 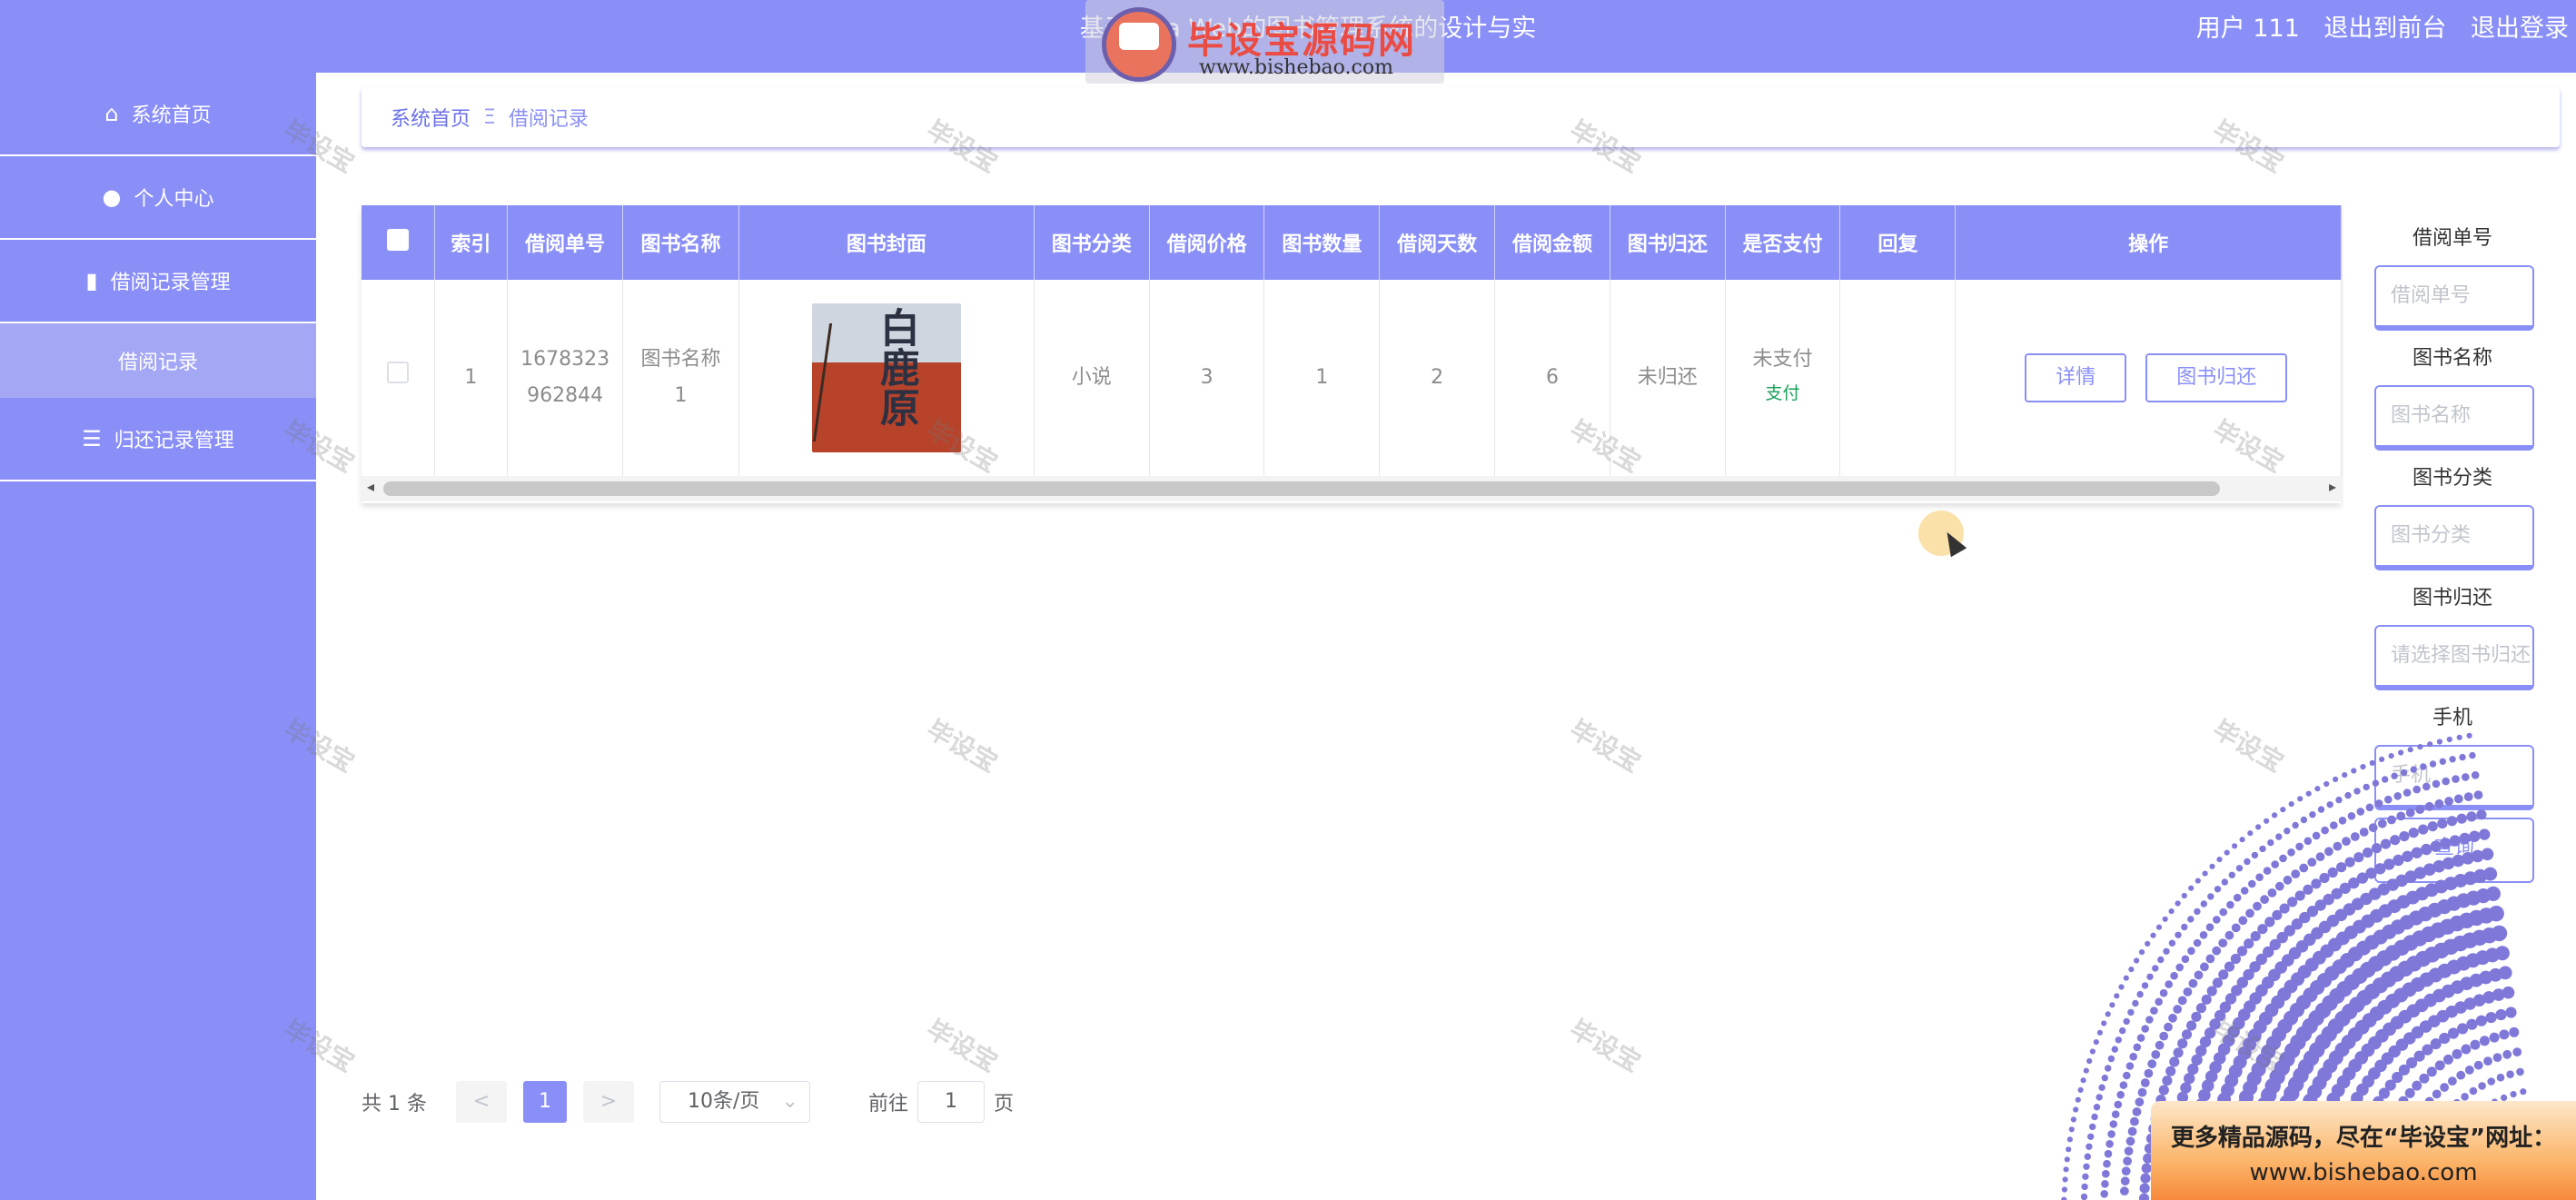 I want to click on select-all-checkbox, so click(x=397, y=240).